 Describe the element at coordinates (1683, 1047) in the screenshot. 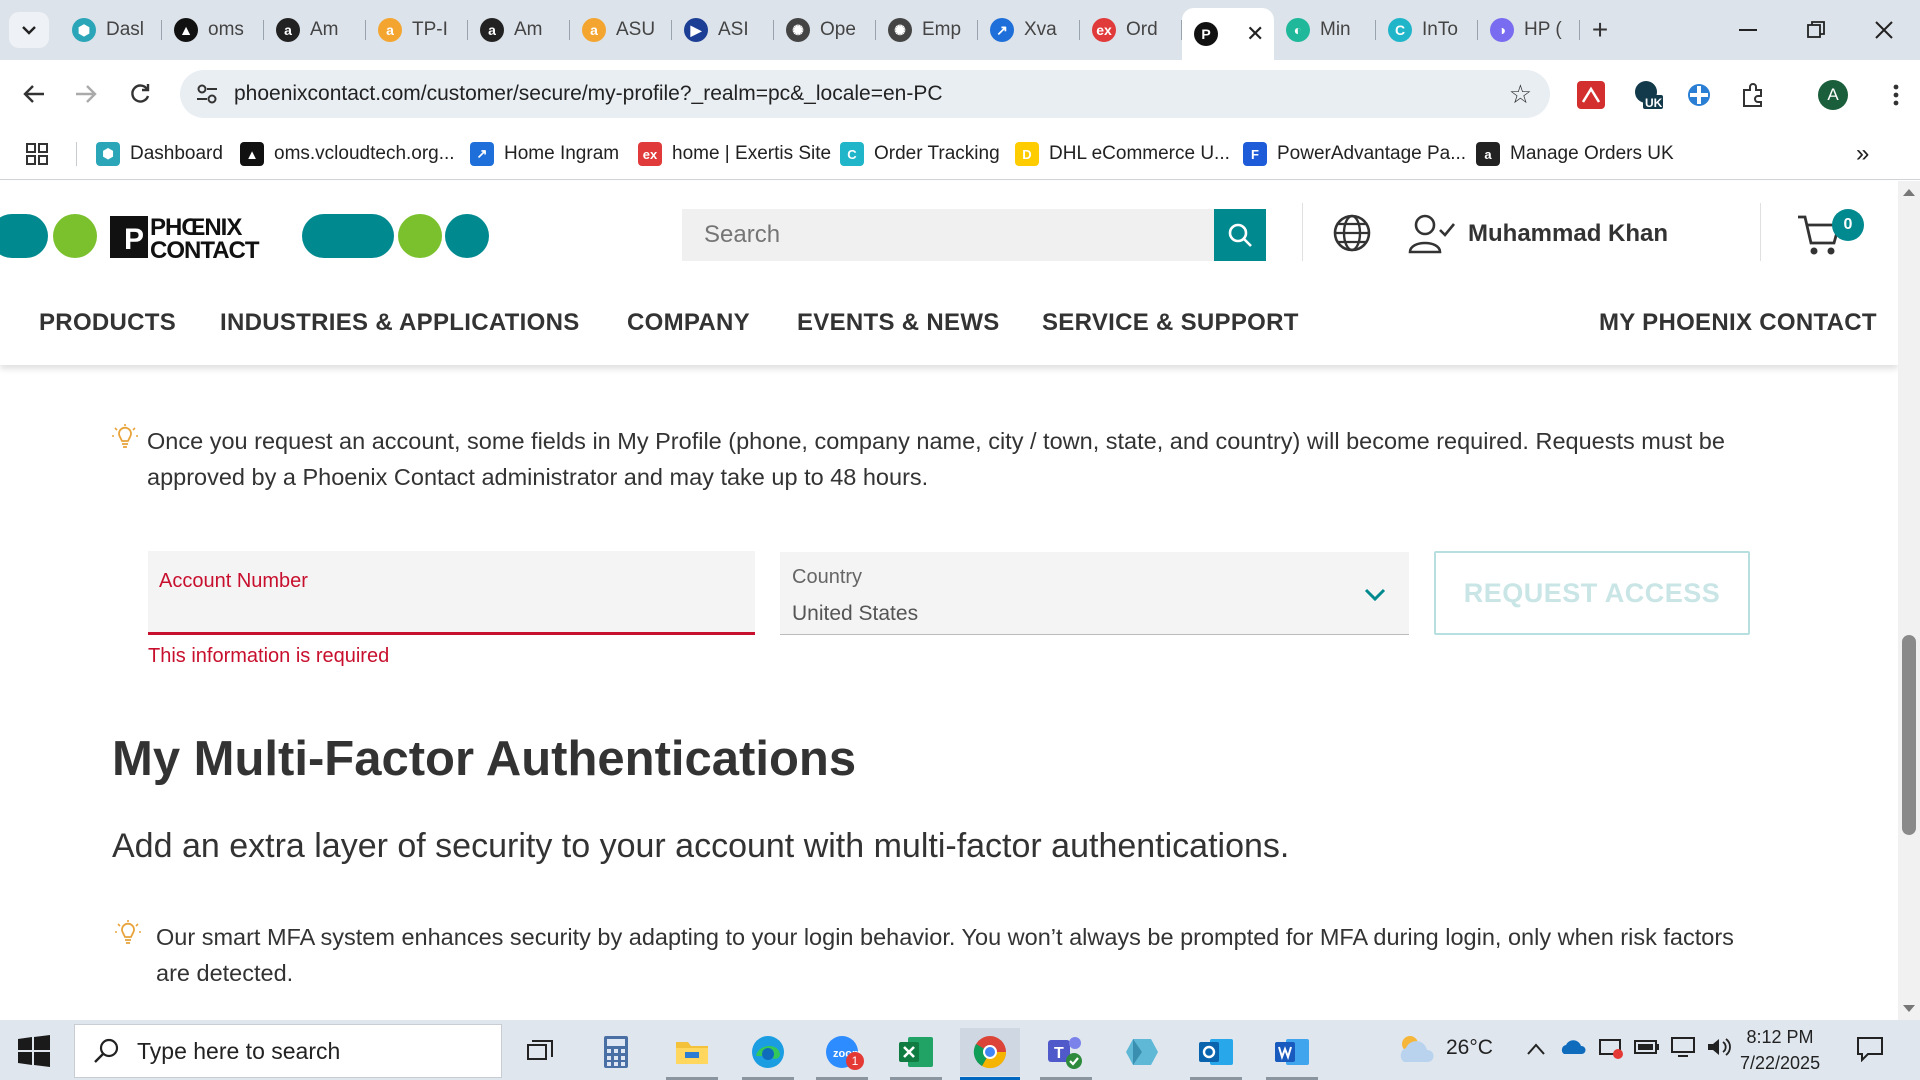

I see `network-icon` at that location.